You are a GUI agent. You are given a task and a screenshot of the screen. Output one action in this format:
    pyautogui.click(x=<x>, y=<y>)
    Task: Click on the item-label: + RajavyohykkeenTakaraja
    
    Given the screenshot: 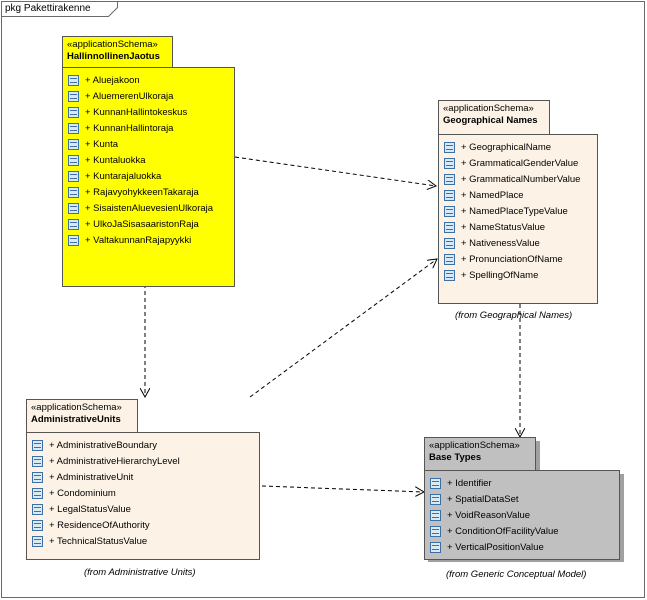 What is the action you would take?
    pyautogui.click(x=142, y=192)
    